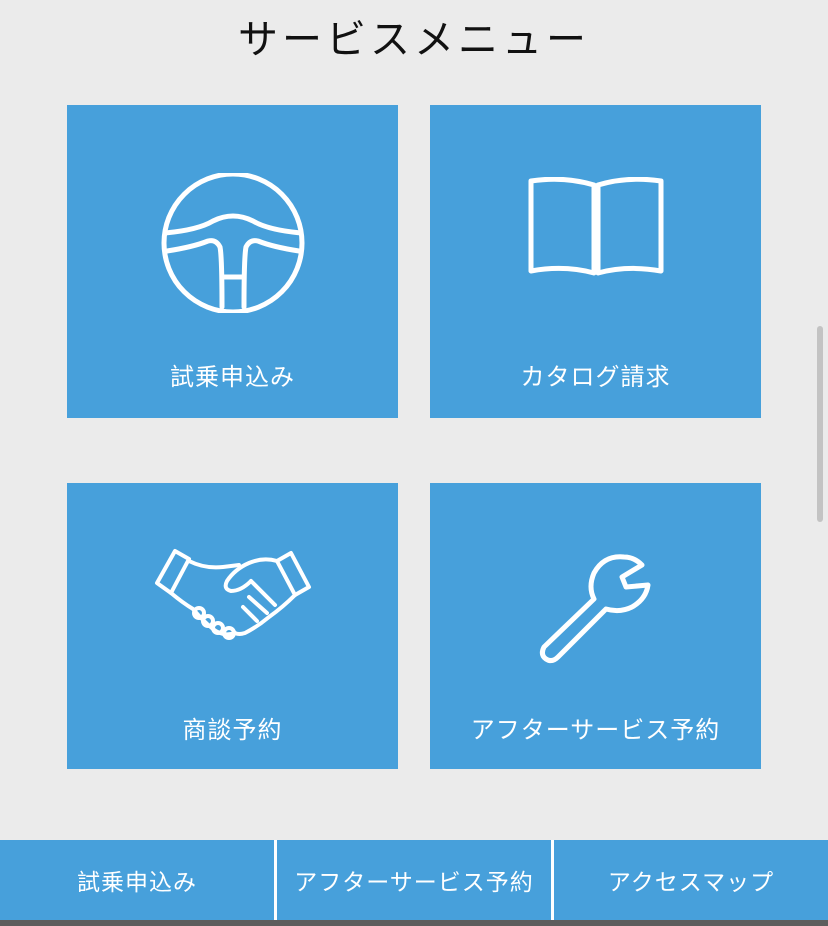 This screenshot has height=926, width=828. I want to click on page-title: サービスメニュー, so click(414, 40).